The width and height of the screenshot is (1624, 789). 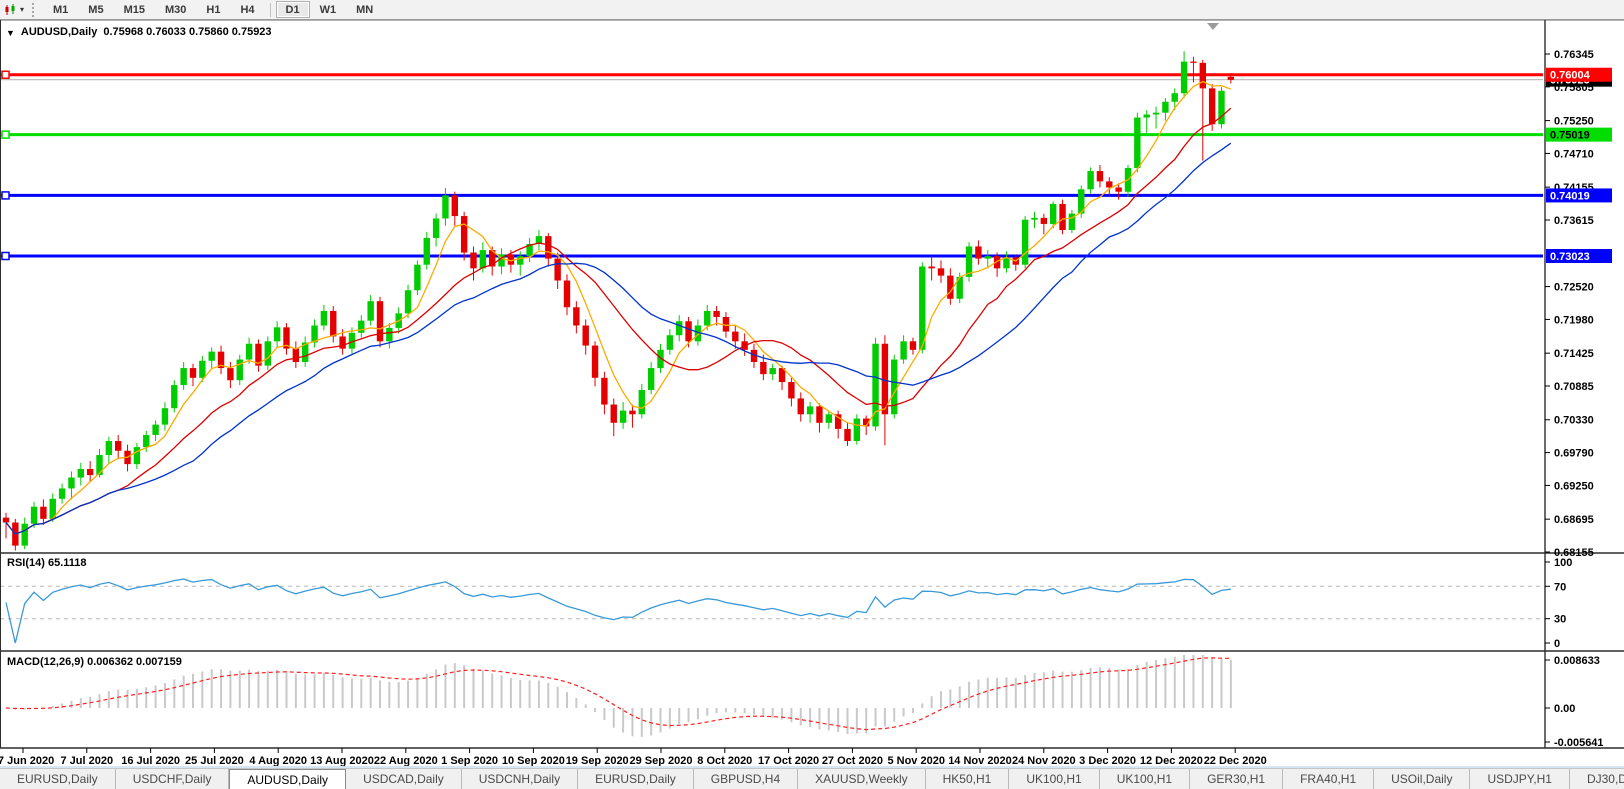 What do you see at coordinates (968, 779) in the screenshot?
I see `chart-tab-HK50-H1: HK50,H1` at bounding box center [968, 779].